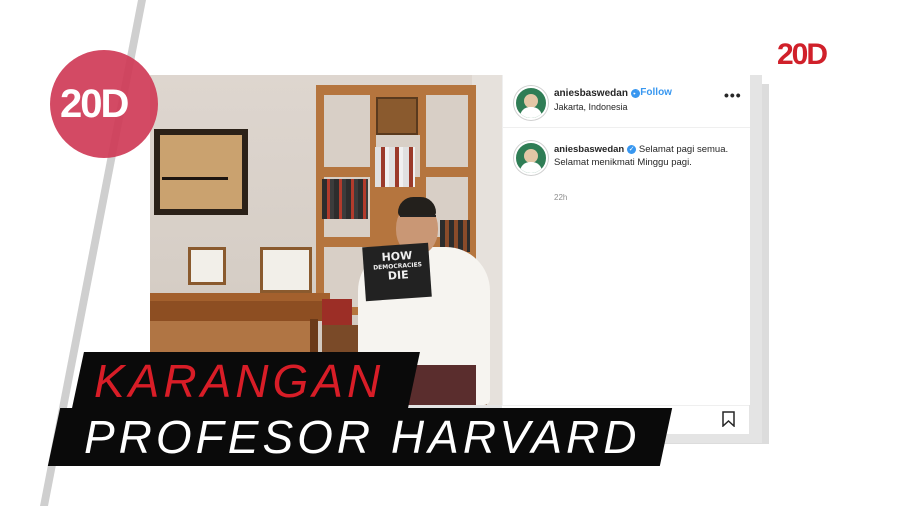 This screenshot has width=900, height=506. I want to click on channel-logo: 20D, so click(94, 104).